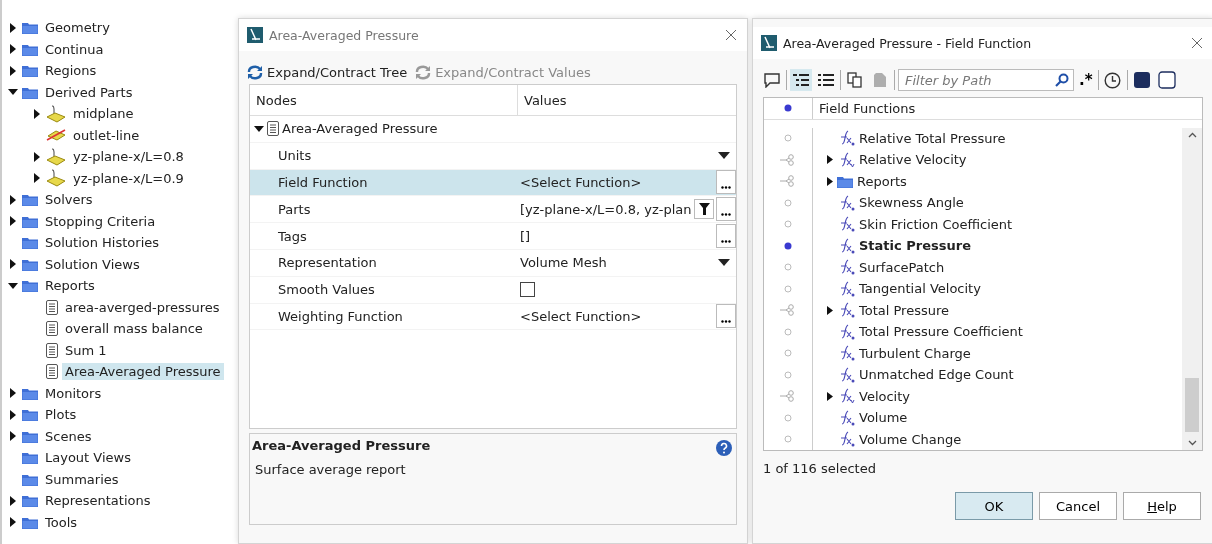 The image size is (1212, 544). Describe the element at coordinates (493, 210) in the screenshot. I see `property-row: Parts [yz-plane-x/L=0.8, yz-plan` at that location.